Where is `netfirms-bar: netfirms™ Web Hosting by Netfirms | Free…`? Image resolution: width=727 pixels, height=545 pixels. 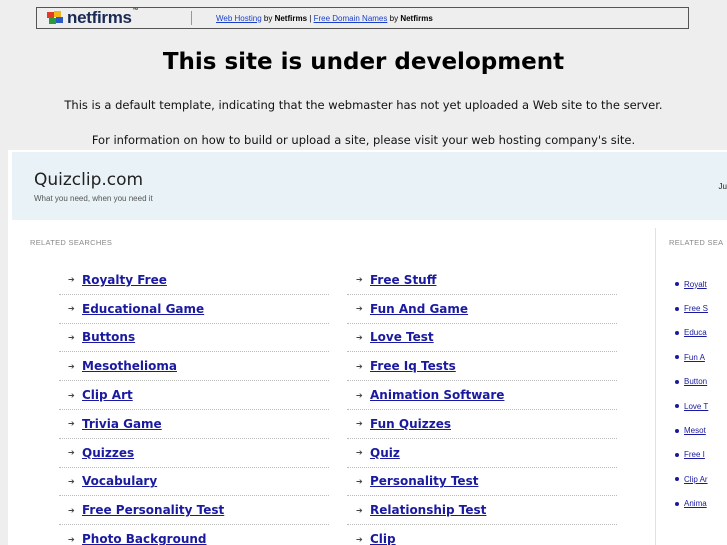
netfirms-bar: netfirms™ Web Hosting by Netfirms | Free… is located at coordinates (362, 18).